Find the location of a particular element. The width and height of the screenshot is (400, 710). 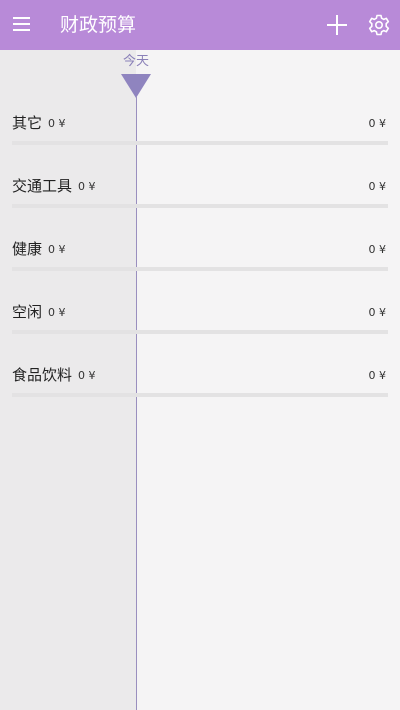

budget-row-other: 其它 0 ¥ 0 ¥ is located at coordinates (200, 143).